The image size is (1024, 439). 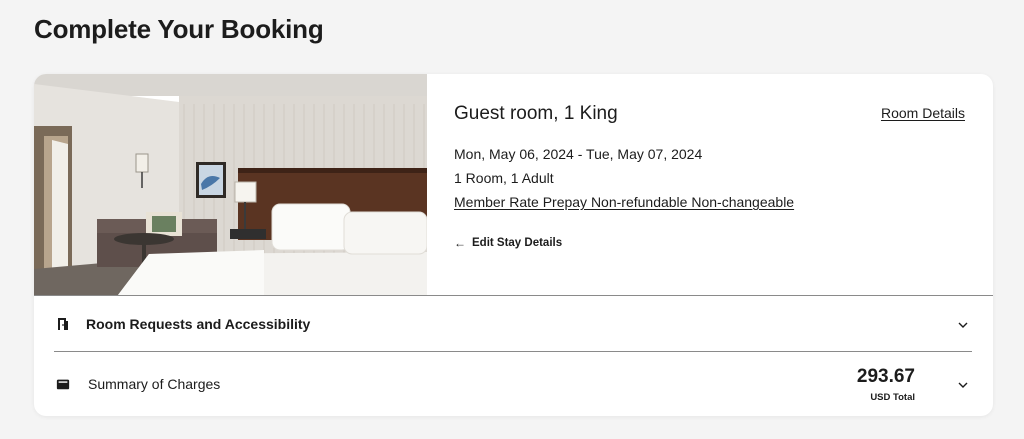 I want to click on arrow-left-icon: ←, so click(x=460, y=243).